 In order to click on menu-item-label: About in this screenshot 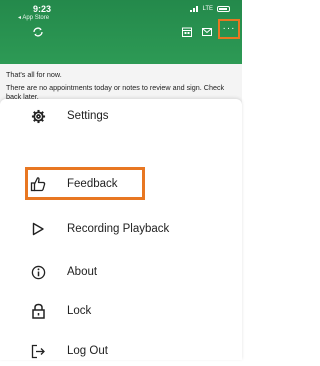, I will do `click(82, 272)`.